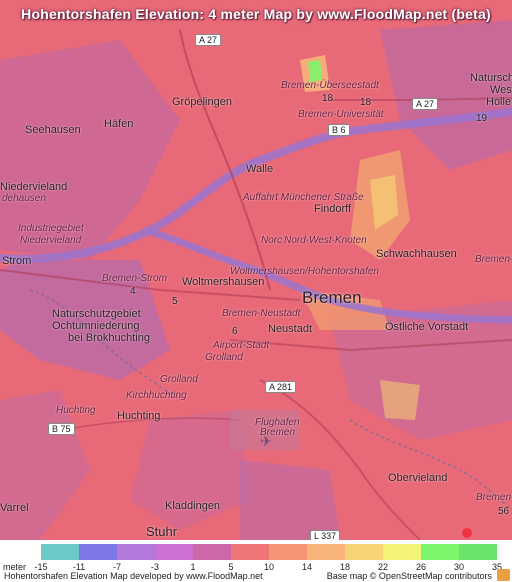  Describe the element at coordinates (235, 331) in the screenshot. I see `road-number: 6` at that location.